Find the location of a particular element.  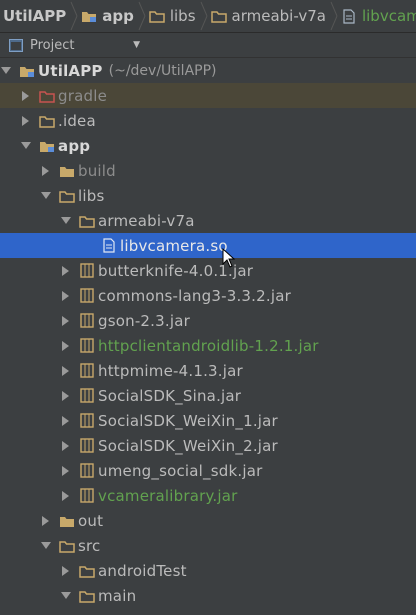

tree-item-label: UtilAPP is located at coordinates (70, 70).